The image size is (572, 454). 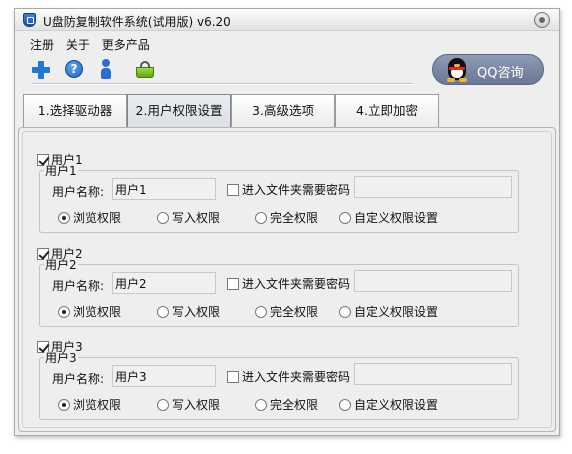 I want to click on tab-encrypt-now: 4.立即加密, so click(x=387, y=111).